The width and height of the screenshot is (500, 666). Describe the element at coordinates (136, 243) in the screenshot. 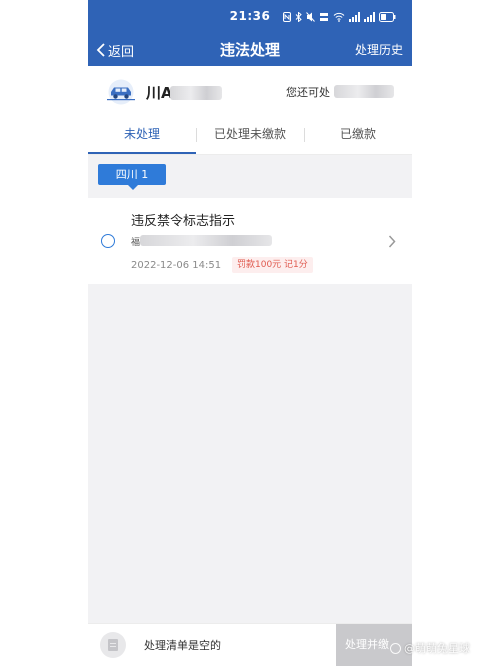

I see `violation-location: 福` at that location.